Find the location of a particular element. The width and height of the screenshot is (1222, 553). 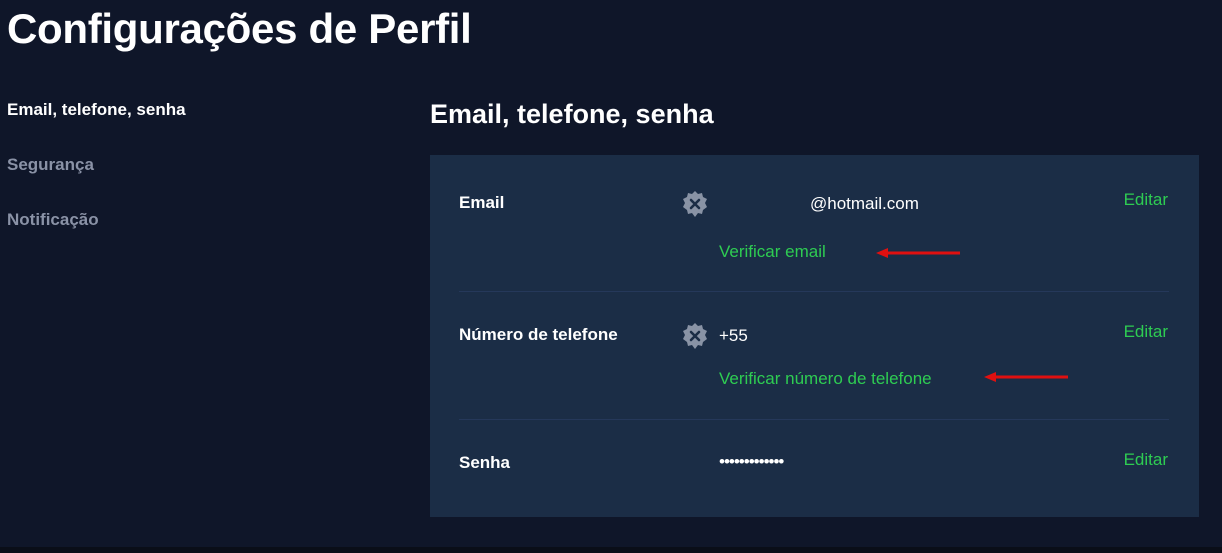

password-value: ••••••••••••• is located at coordinates (751, 461).